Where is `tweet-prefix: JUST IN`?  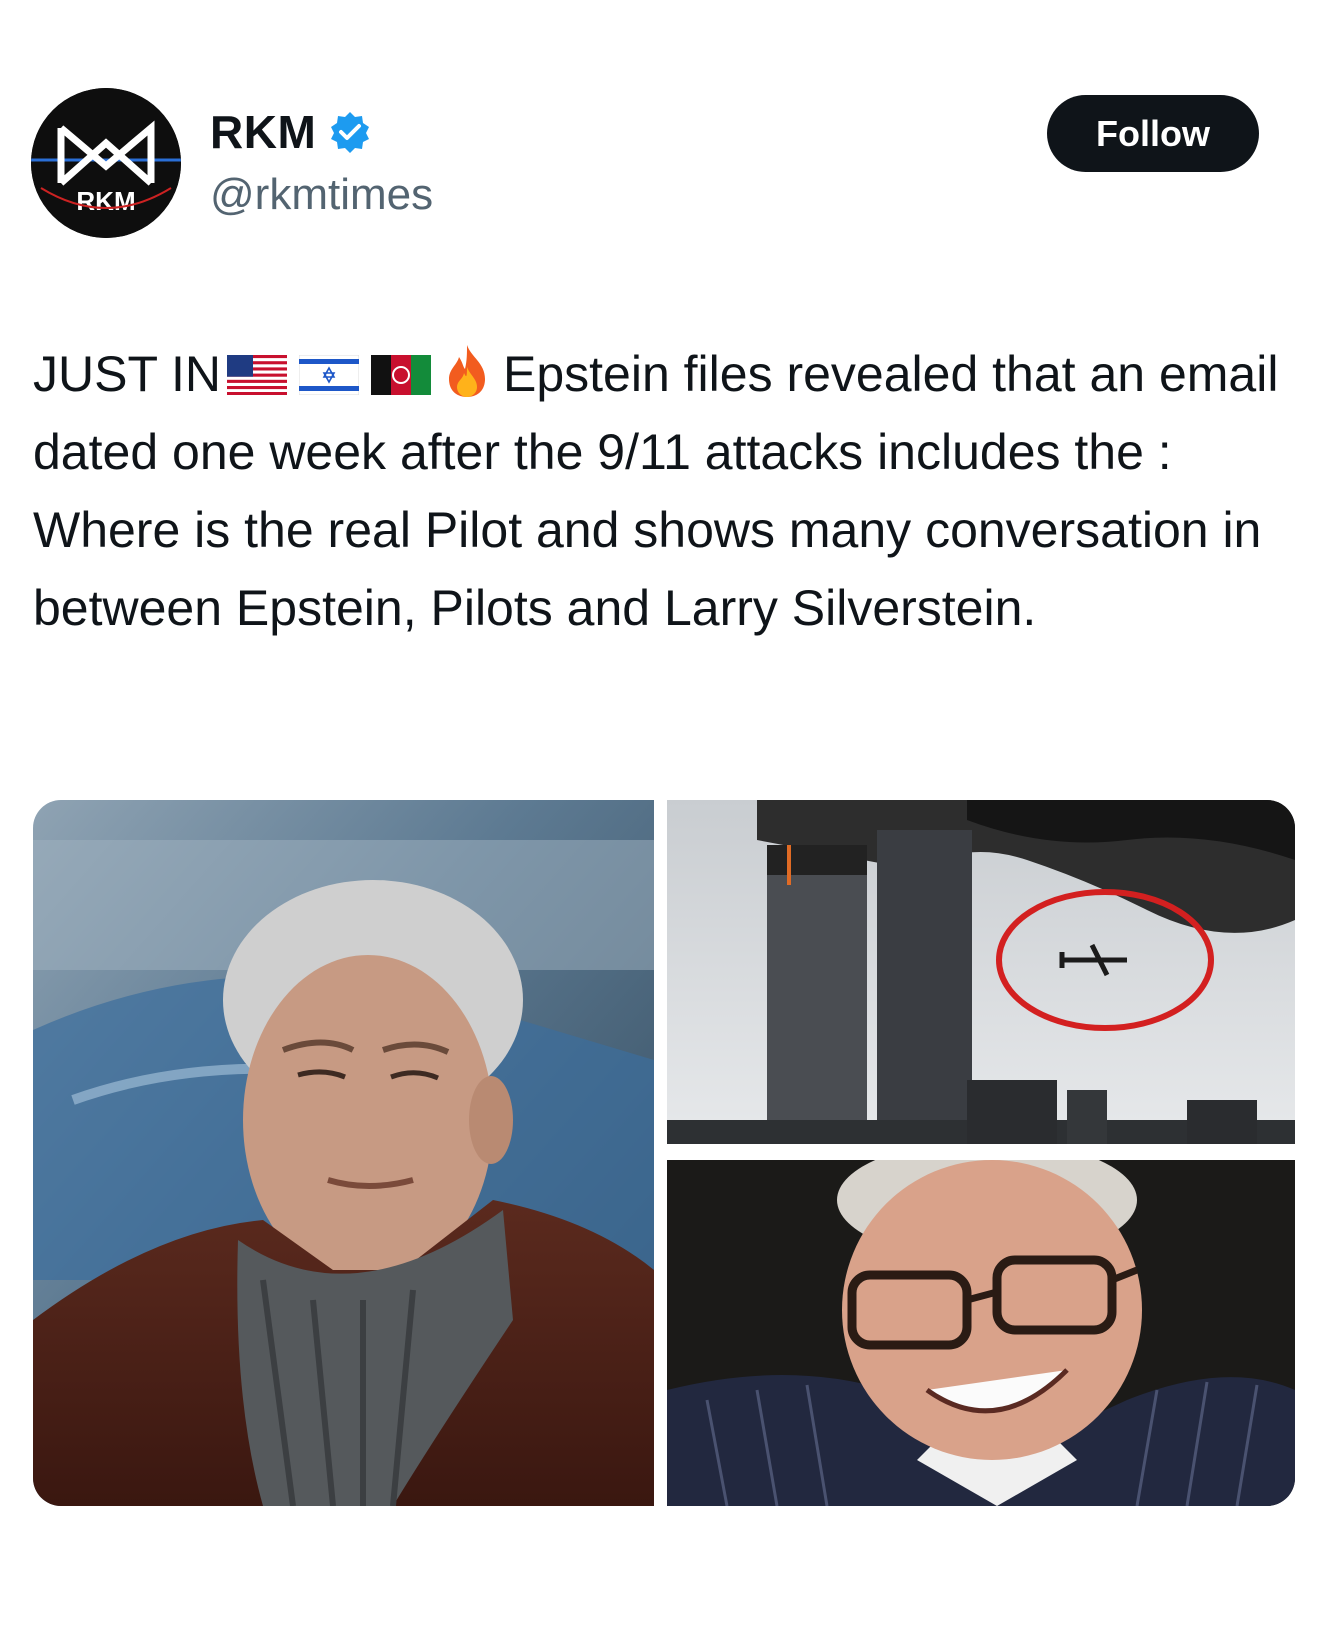 tweet-prefix: JUST IN is located at coordinates (127, 374).